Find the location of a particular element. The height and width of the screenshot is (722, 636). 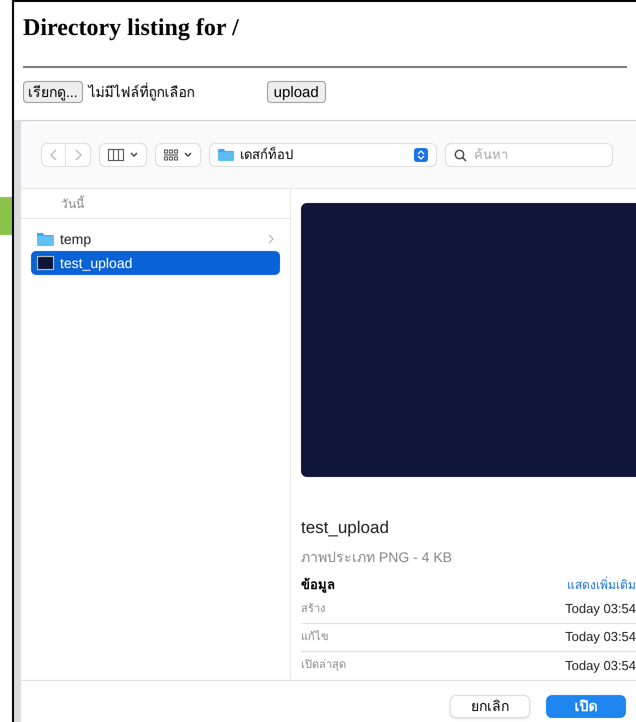

file-row: temp is located at coordinates (155, 239).